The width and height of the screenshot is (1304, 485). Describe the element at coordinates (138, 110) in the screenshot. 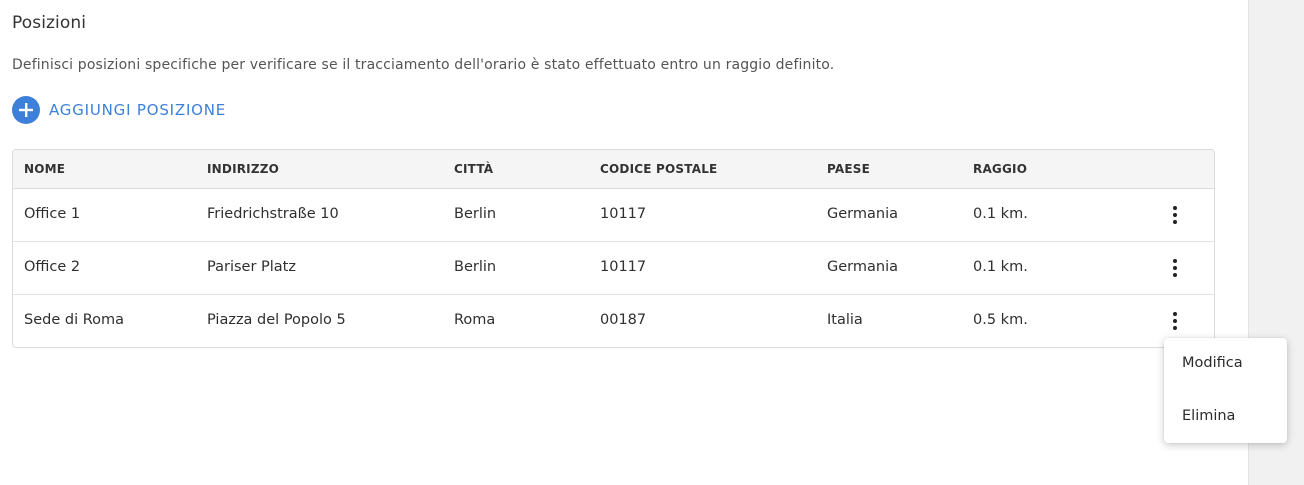

I see `add-location-label: AGGIUNGI POSIZIONE` at that location.